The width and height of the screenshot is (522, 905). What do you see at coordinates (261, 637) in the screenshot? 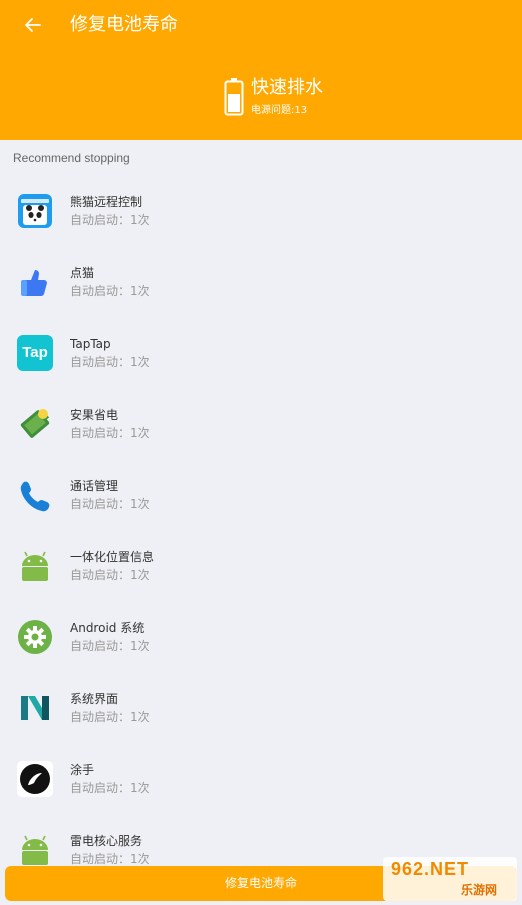
I see `list-item: Android 系统 自动启动：1次` at bounding box center [261, 637].